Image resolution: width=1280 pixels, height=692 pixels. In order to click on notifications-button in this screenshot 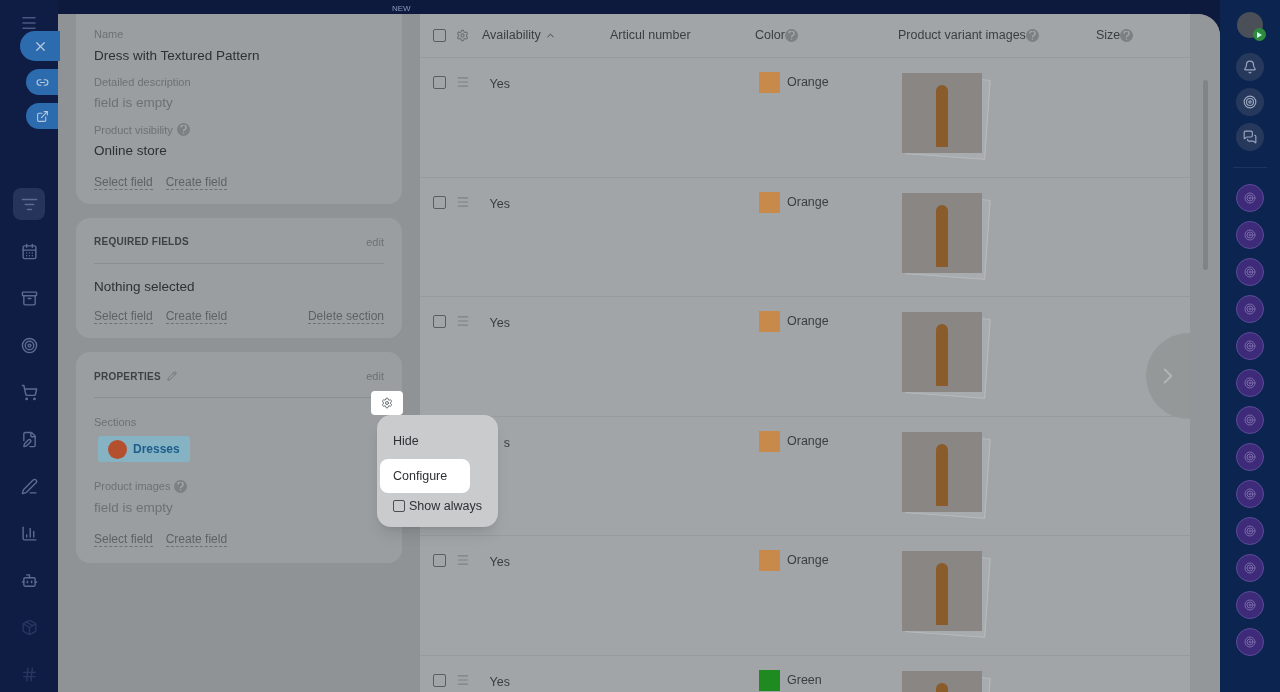, I will do `click(1250, 67)`.